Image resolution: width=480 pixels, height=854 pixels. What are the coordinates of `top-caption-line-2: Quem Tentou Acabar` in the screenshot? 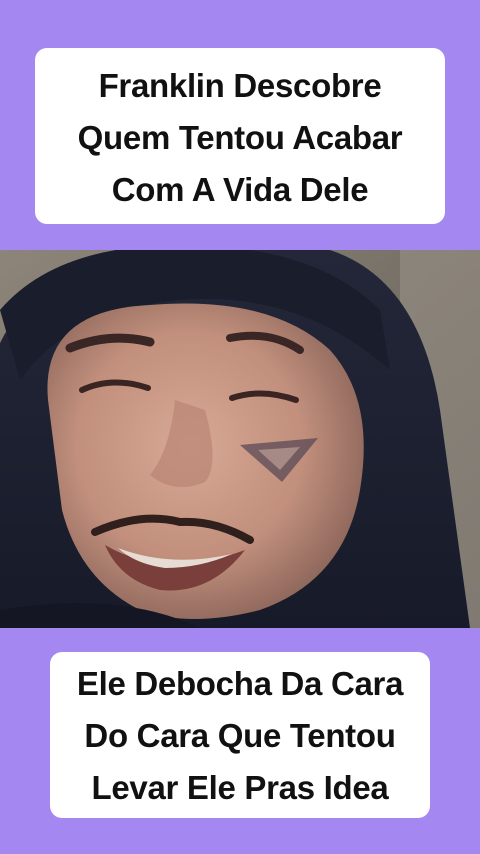 It's located at (240, 137).